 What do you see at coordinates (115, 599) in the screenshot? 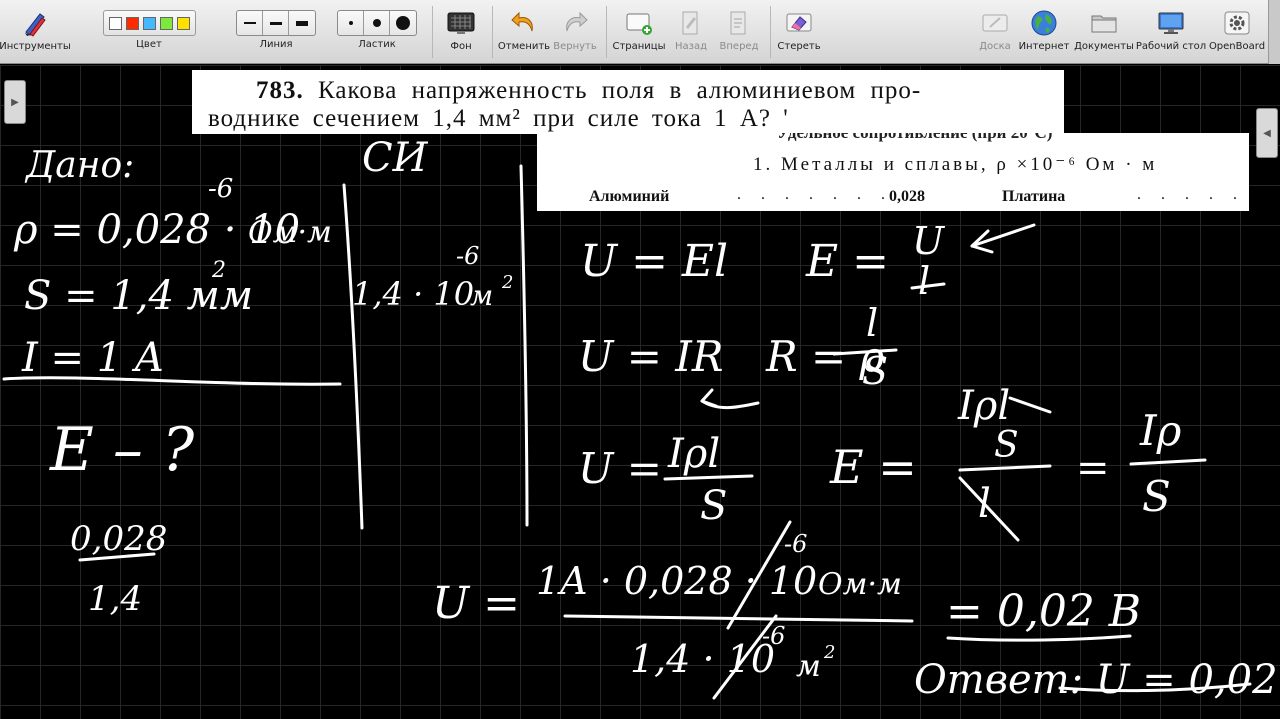
I see `side-fraction-denominator: 1,4` at bounding box center [115, 599].